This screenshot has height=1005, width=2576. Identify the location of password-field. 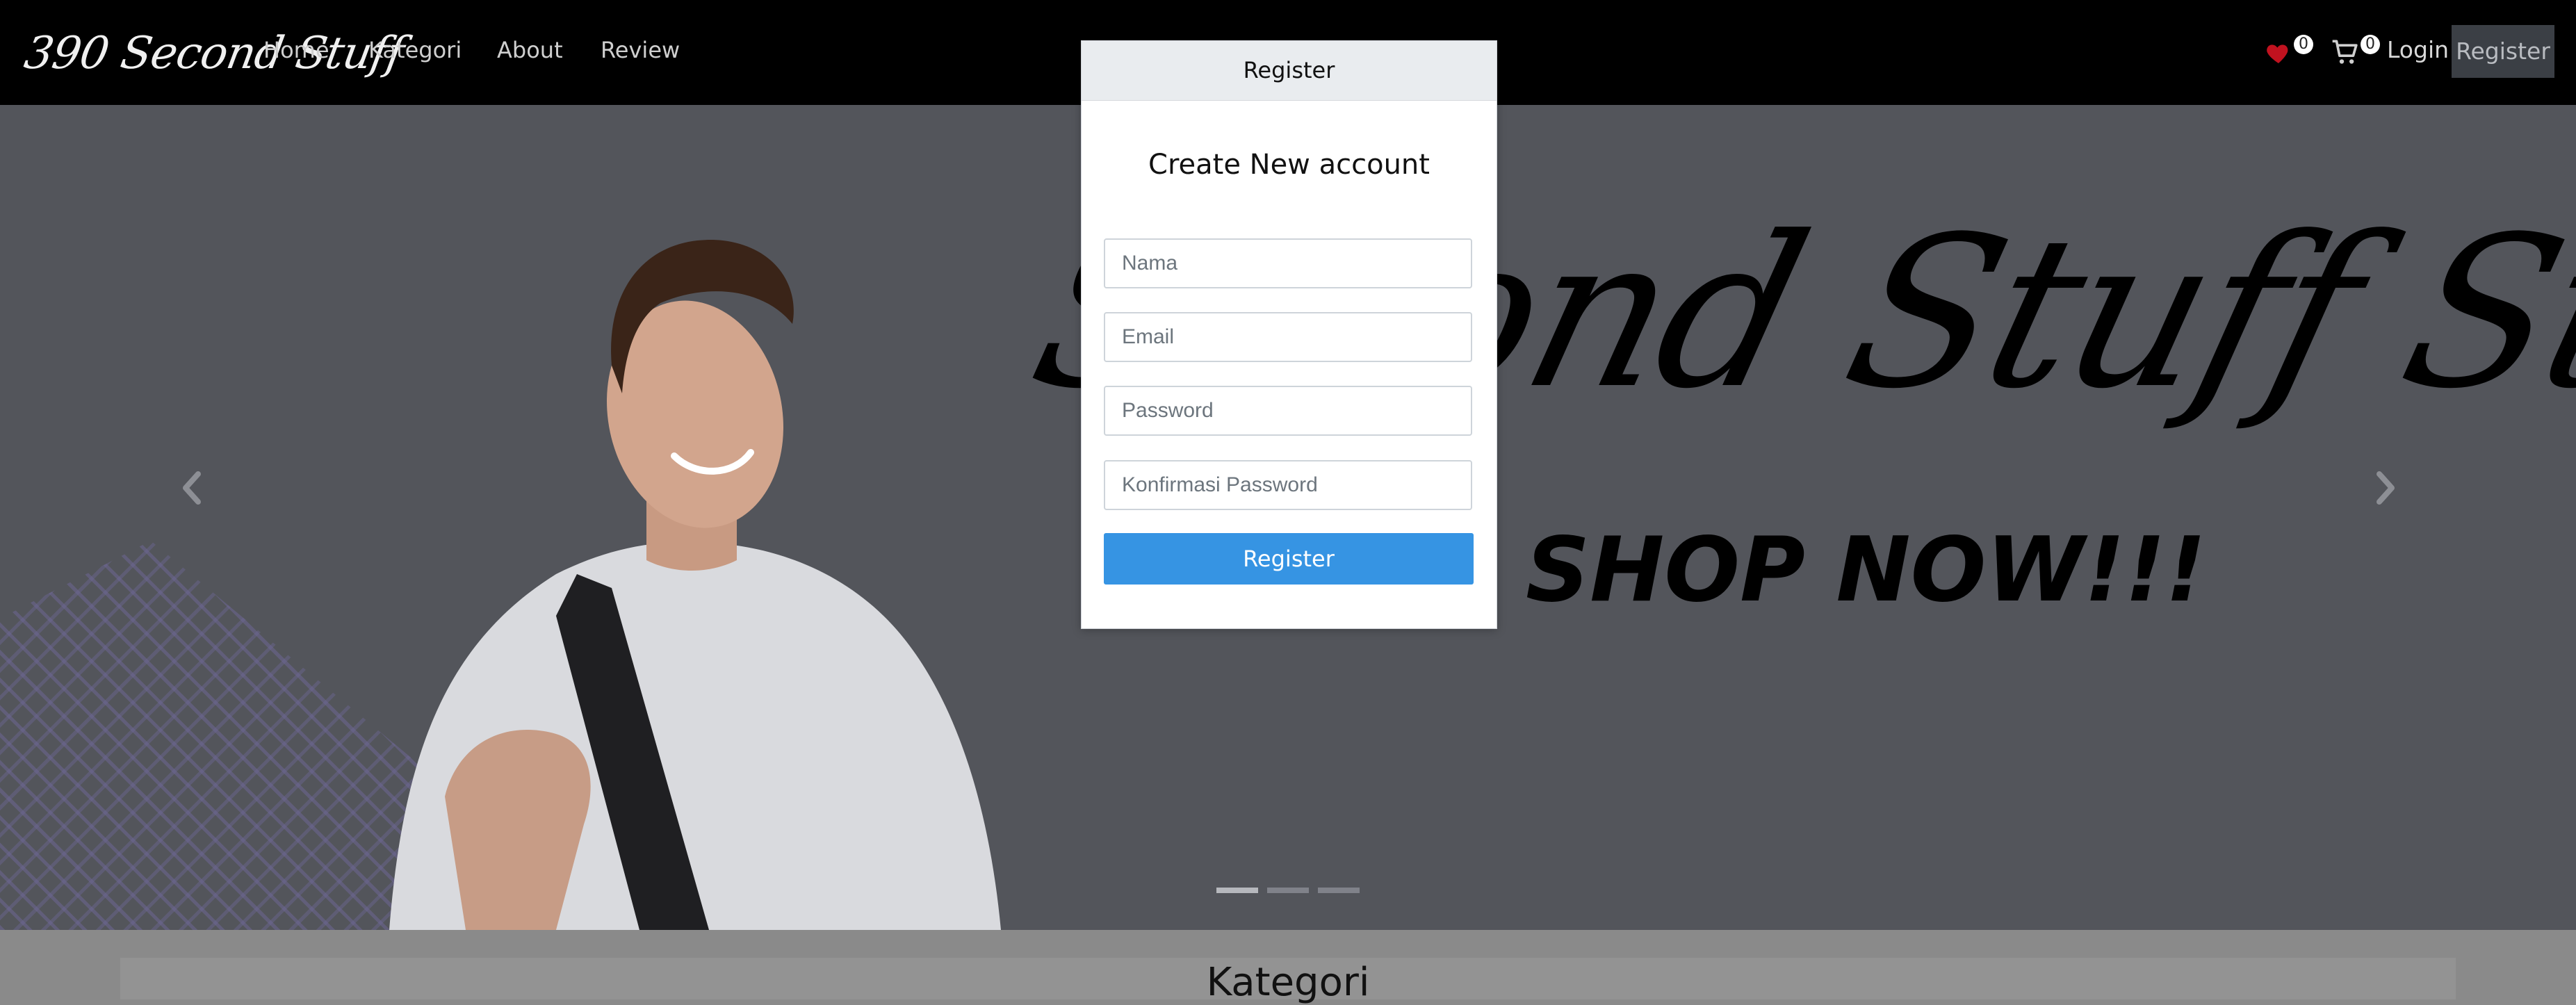
(1288, 411).